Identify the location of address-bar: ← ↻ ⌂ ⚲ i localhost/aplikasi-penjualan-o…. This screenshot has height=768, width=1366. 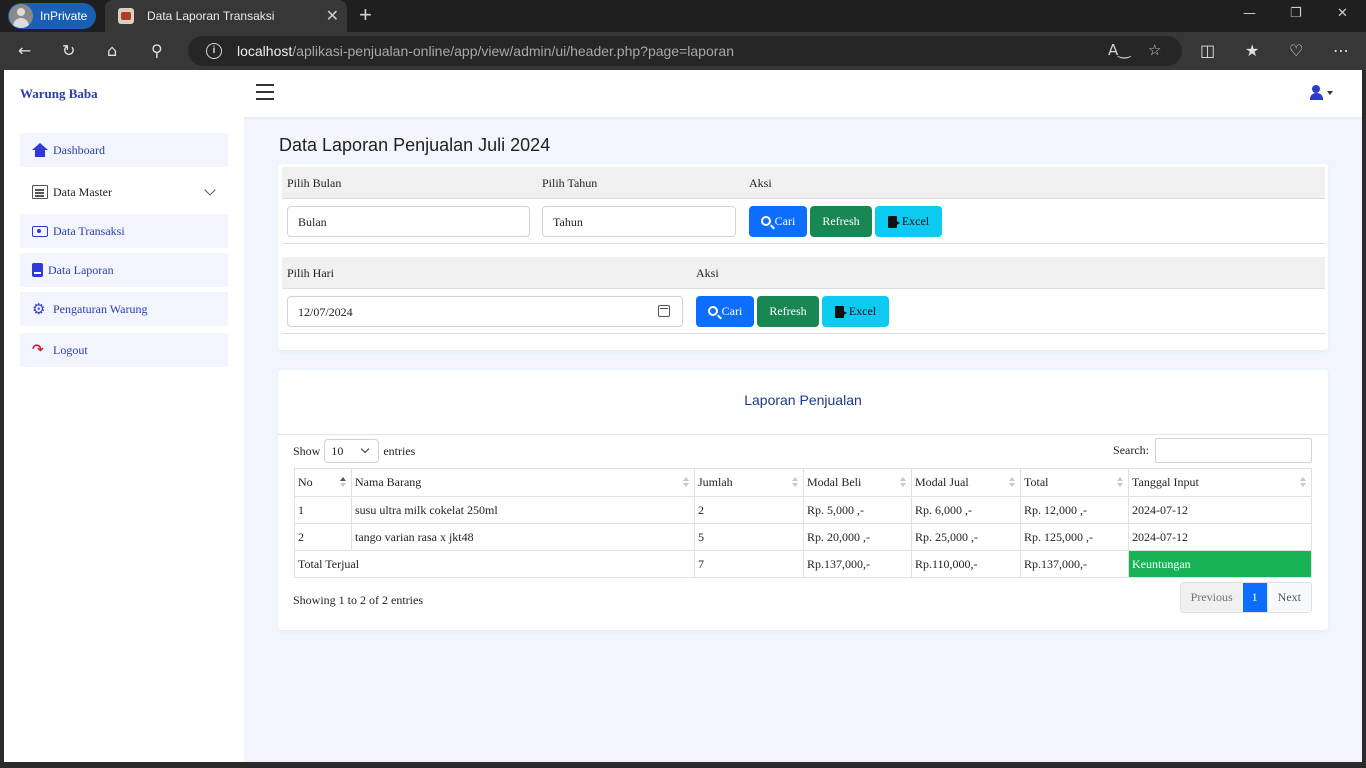
(683, 51).